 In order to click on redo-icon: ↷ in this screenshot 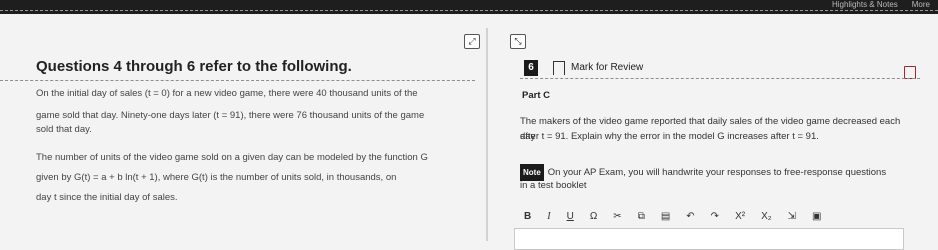, I will do `click(715, 216)`.